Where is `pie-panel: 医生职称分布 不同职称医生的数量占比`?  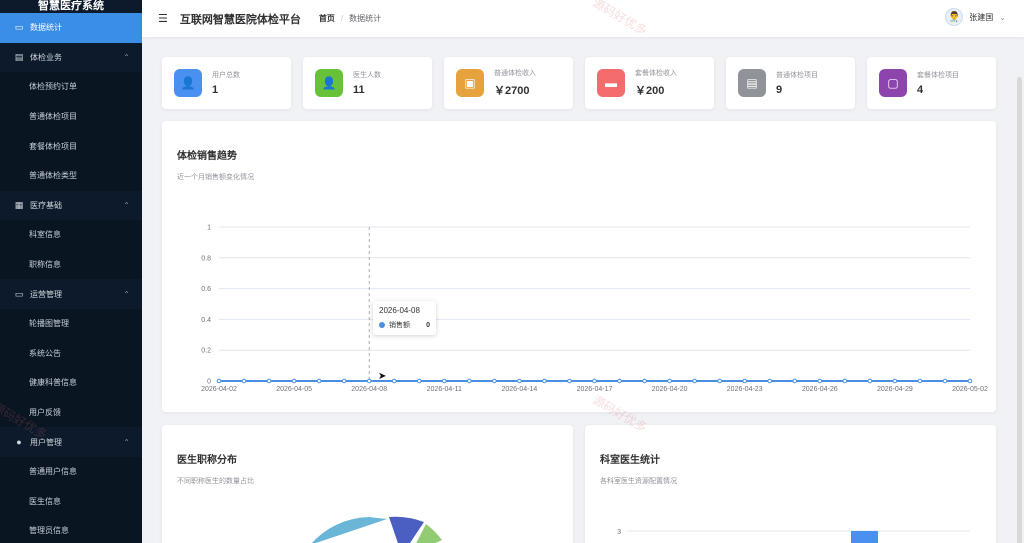 pie-panel: 医生职称分布 不同职称医生的数量占比 is located at coordinates (367, 484).